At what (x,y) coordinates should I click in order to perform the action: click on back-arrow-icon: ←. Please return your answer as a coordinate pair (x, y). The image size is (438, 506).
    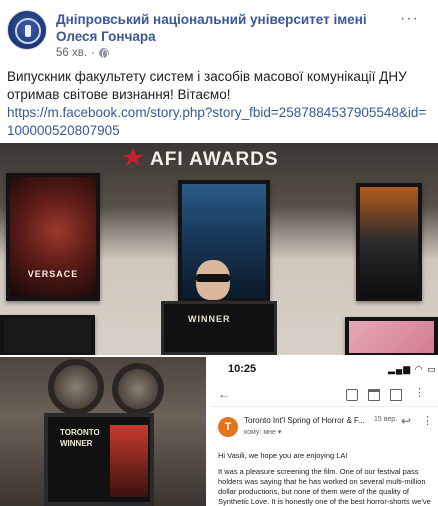
    Looking at the image, I should click on (224, 394).